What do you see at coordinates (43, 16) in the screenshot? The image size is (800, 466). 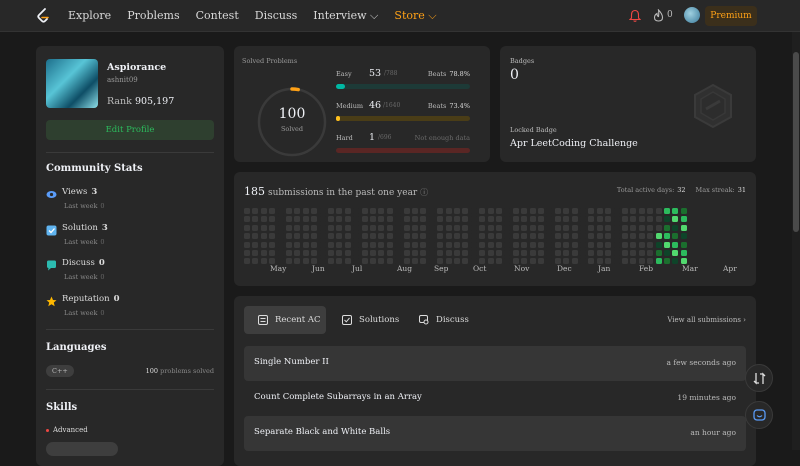 I see `leetcode-logo-icon` at bounding box center [43, 16].